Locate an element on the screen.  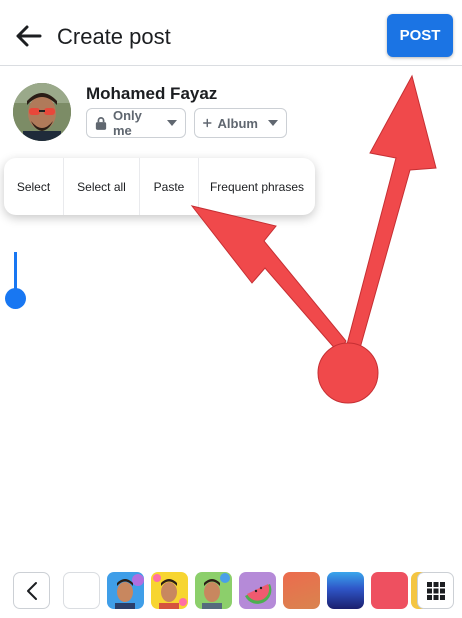
menu-item-select: Select is located at coordinates (34, 186).